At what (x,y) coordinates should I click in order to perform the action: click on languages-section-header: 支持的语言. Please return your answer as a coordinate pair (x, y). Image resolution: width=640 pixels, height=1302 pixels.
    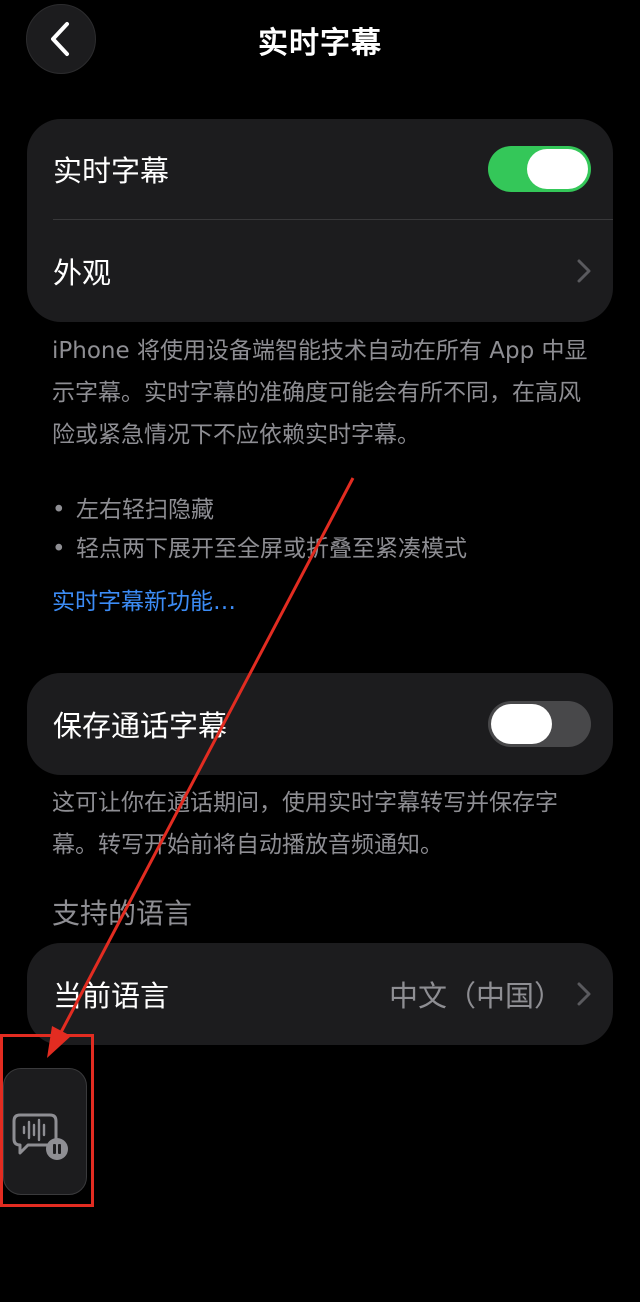
    Looking at the image, I should click on (122, 913).